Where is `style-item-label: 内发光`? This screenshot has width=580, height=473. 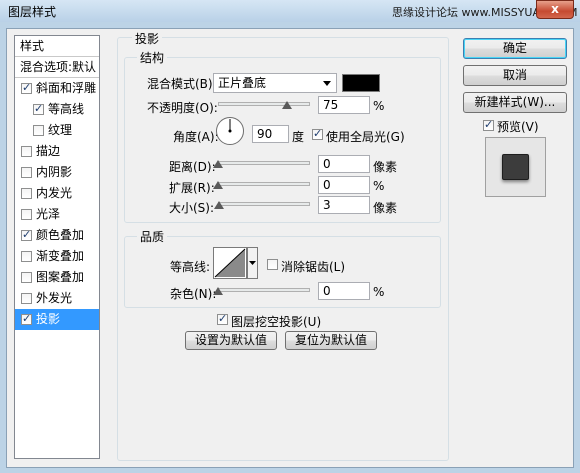
style-item-label: 内发光 is located at coordinates (54, 193).